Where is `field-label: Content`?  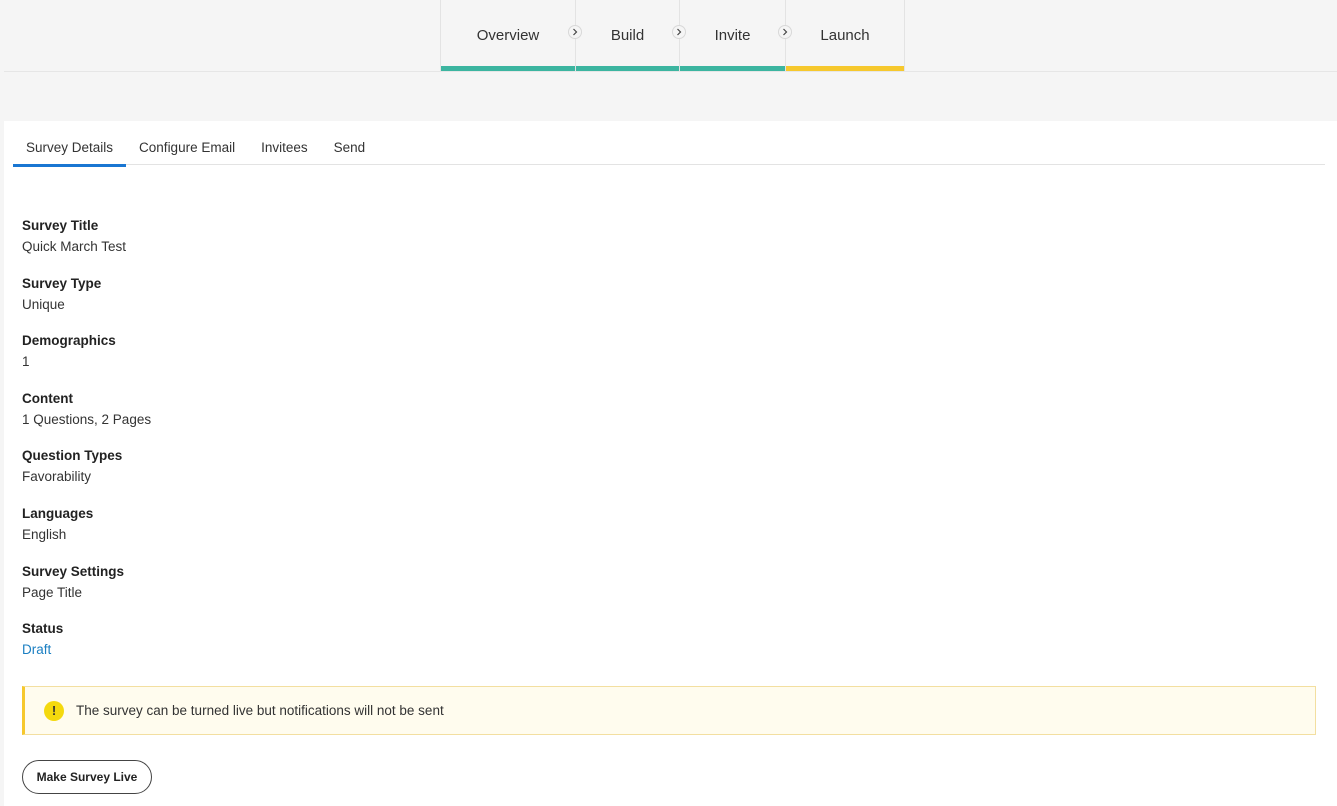
field-label: Content is located at coordinates (47, 398).